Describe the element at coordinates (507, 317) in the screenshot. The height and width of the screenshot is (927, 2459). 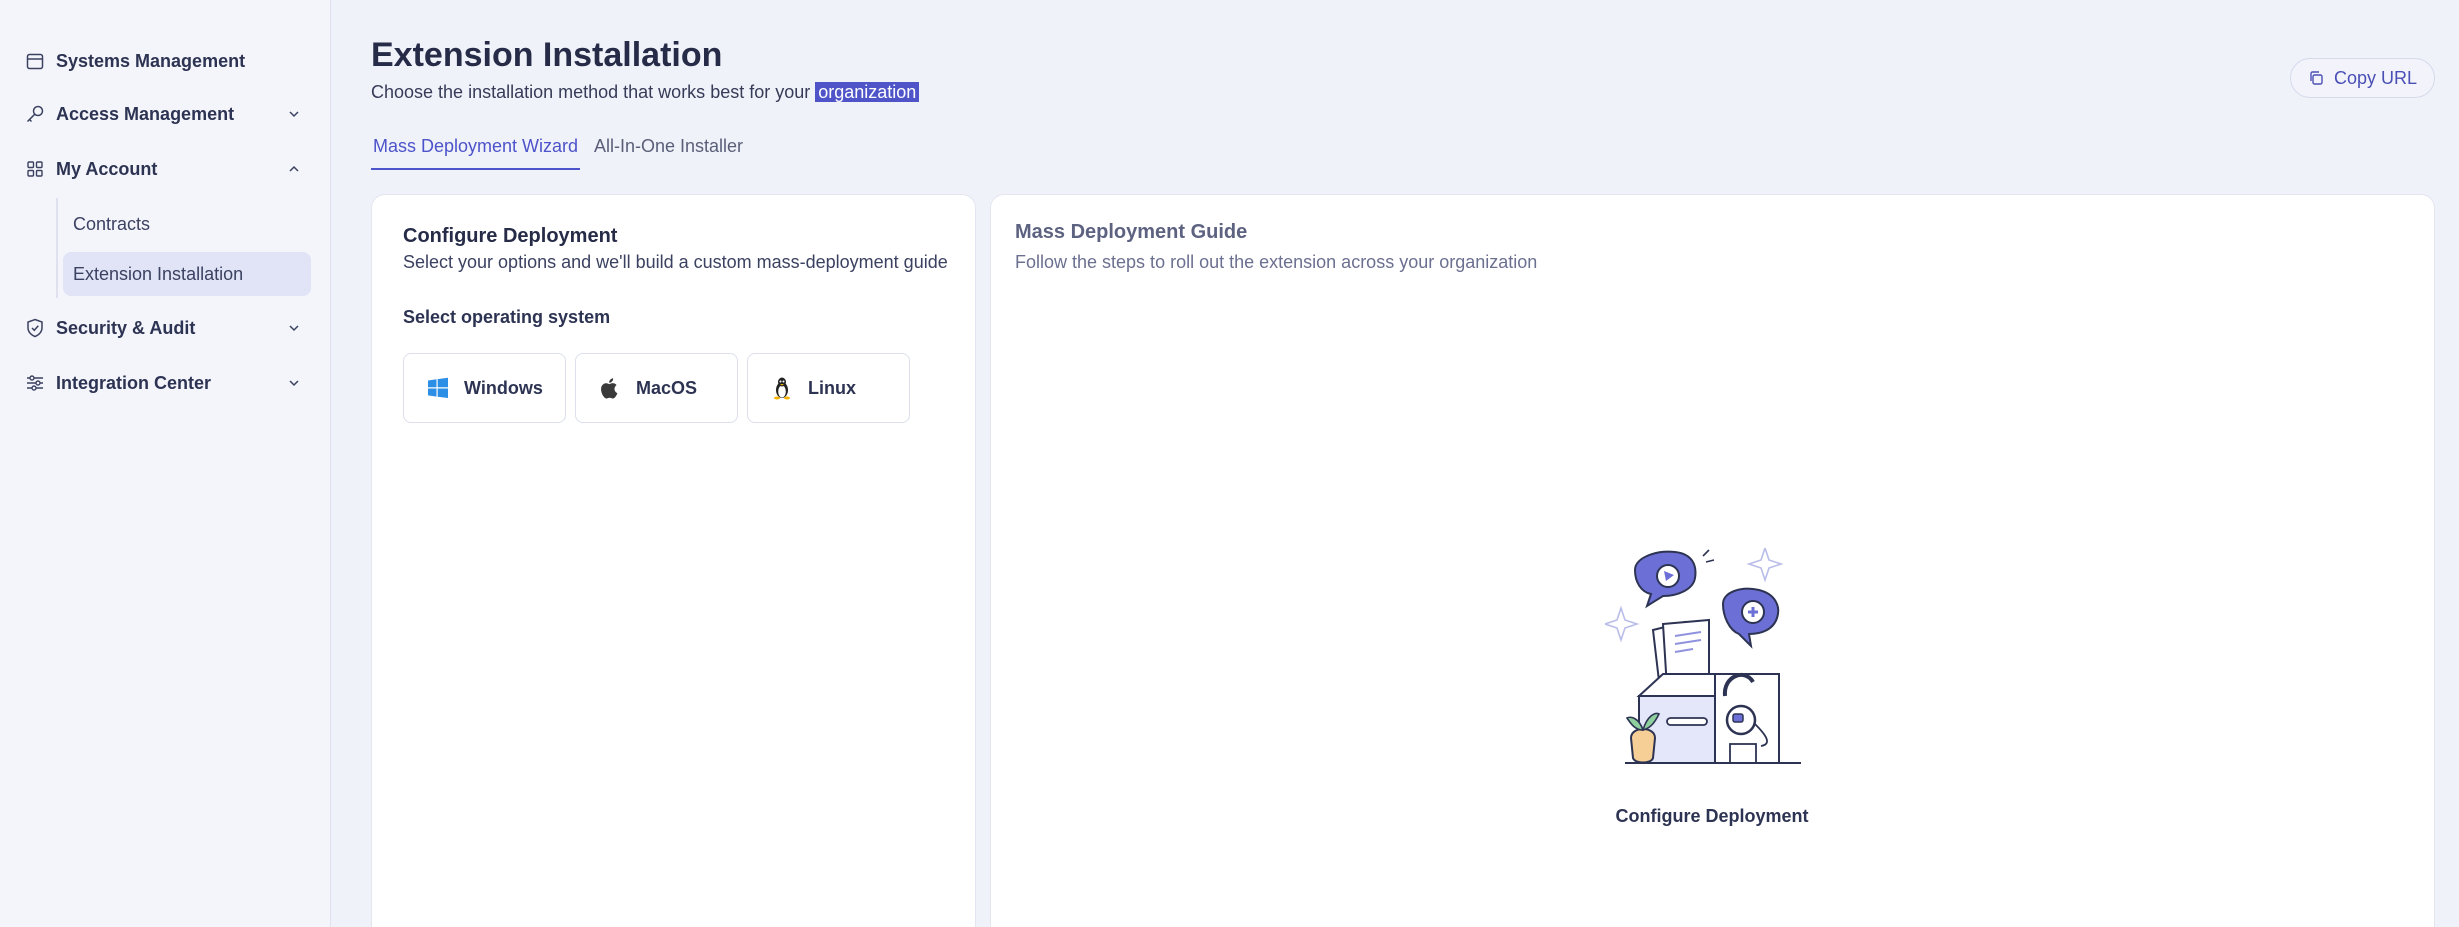
I see `os-select-label: Select operating system` at that location.